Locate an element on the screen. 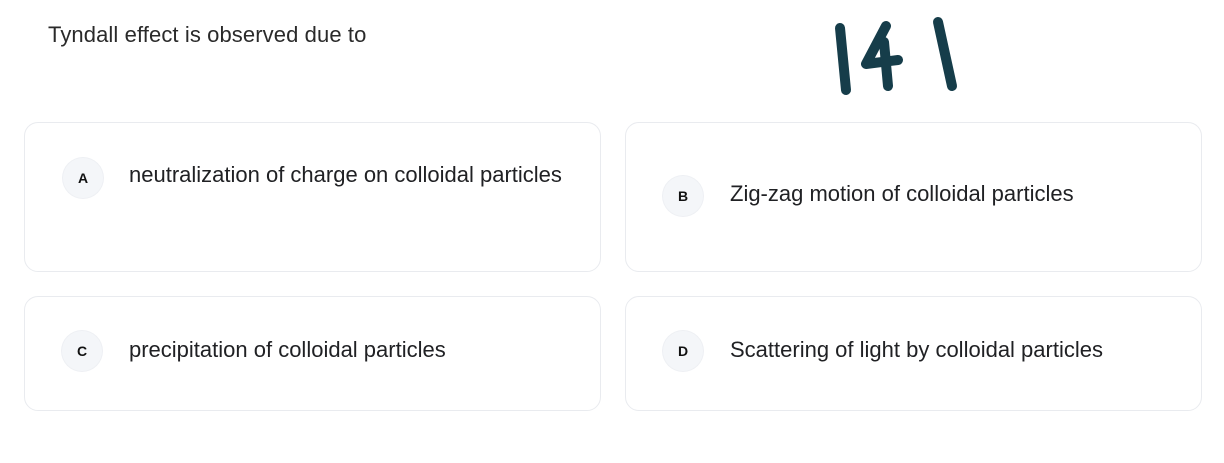  option-letter-badge: B is located at coordinates (683, 196).